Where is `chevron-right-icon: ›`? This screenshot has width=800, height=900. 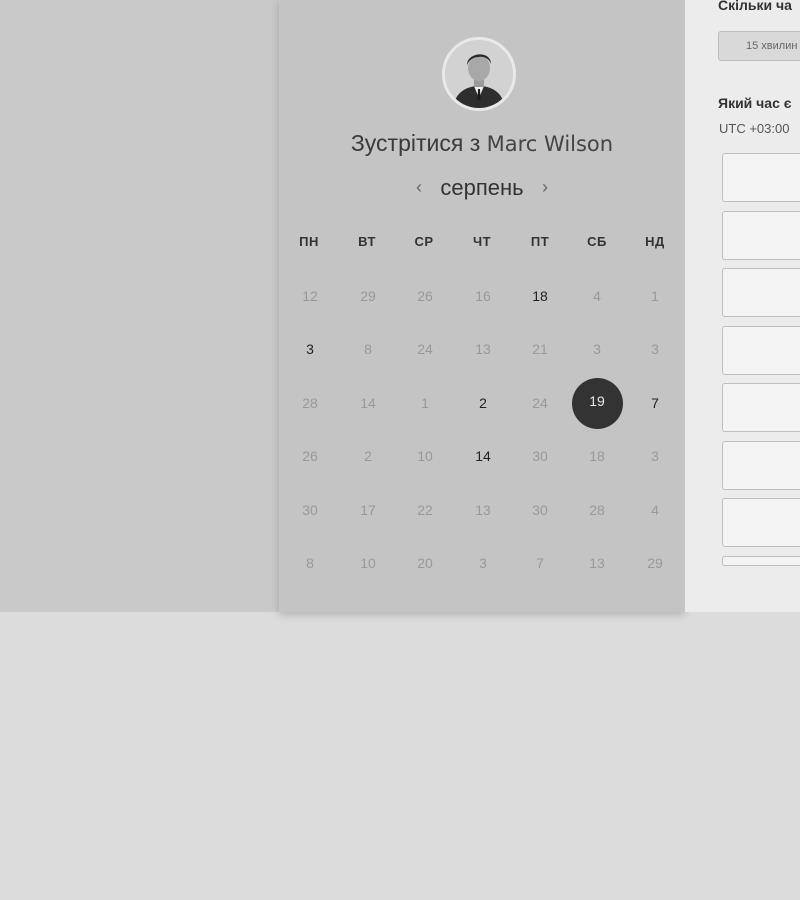 chevron-right-icon: › is located at coordinates (545, 188).